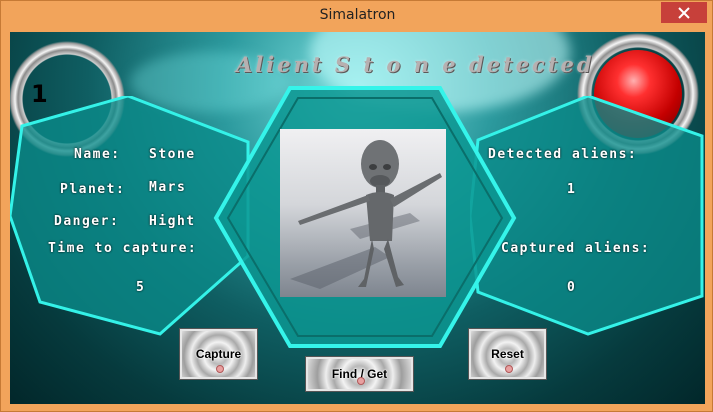 This screenshot has height=412, width=713. I want to click on name-value: Stone, so click(172, 154).